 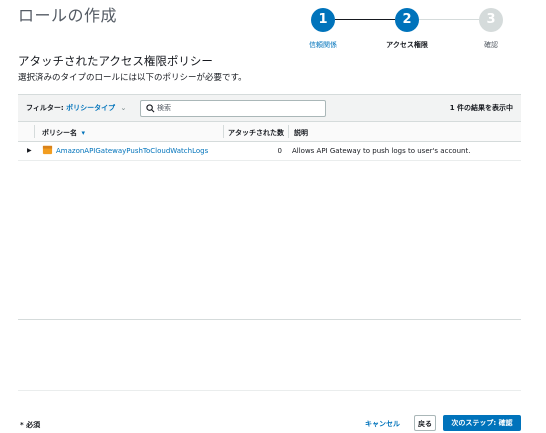 I want to click on column-header-label: ポリシー名, so click(x=59, y=133).